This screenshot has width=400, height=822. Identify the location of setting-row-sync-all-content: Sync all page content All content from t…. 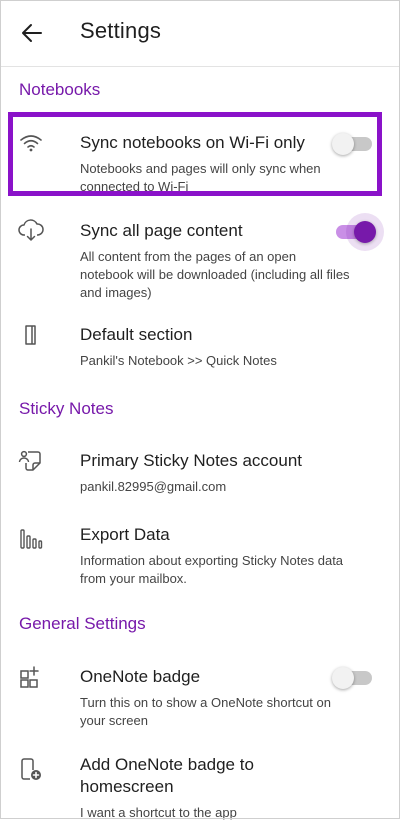
(200, 254).